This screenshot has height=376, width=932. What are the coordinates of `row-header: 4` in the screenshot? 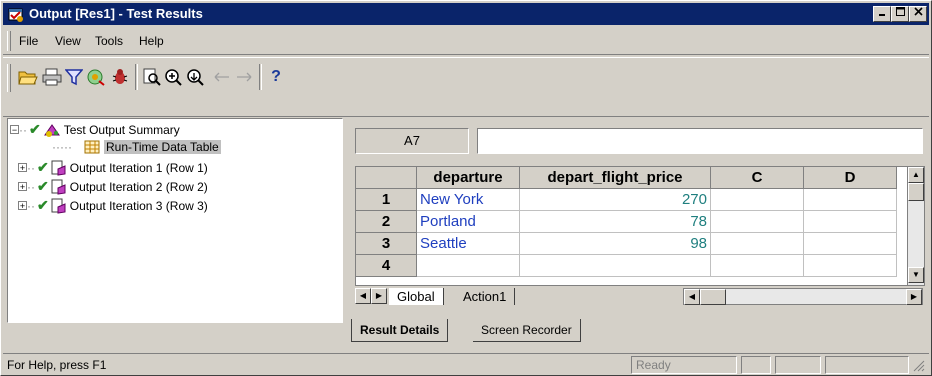 It's located at (386, 265).